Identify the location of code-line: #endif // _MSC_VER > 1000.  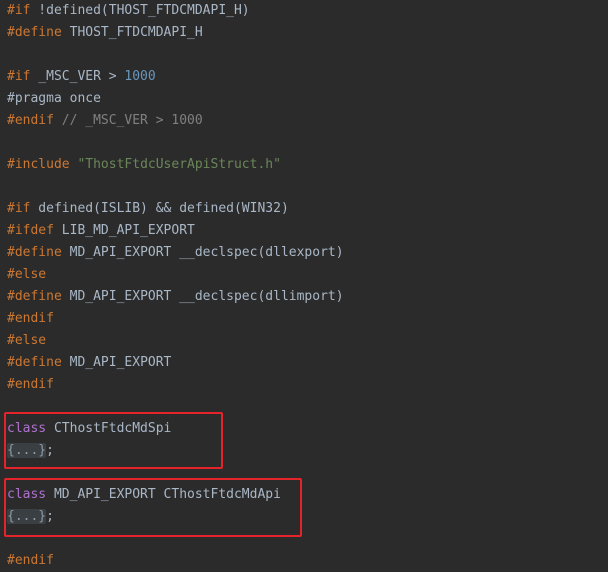
(105, 120).